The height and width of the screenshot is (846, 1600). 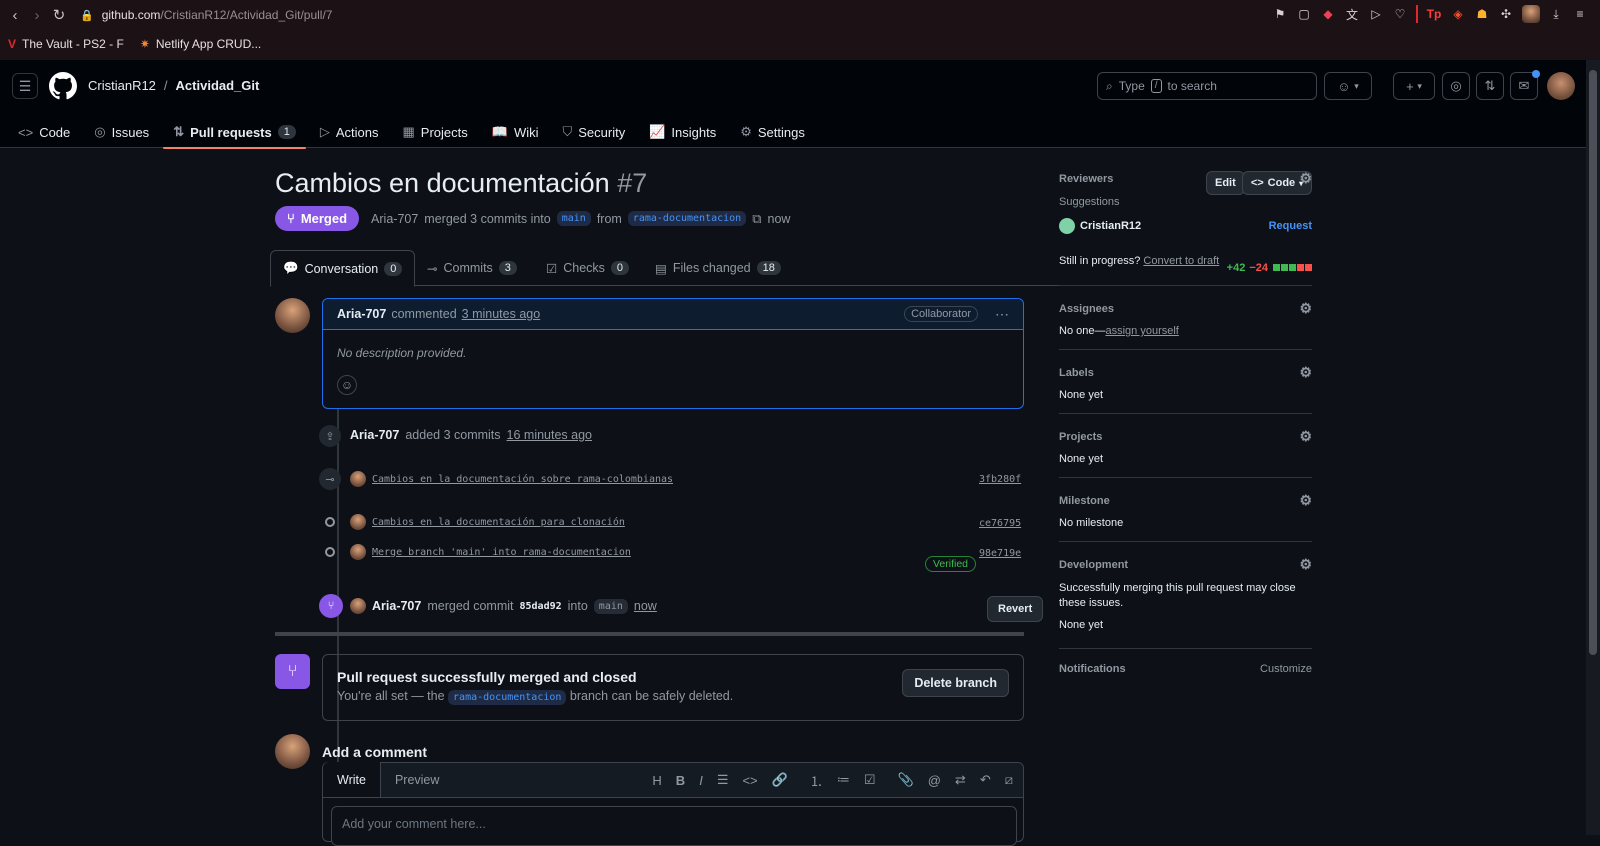 I want to click on tab-conversation: 💬 Conversation 0, so click(x=343, y=268).